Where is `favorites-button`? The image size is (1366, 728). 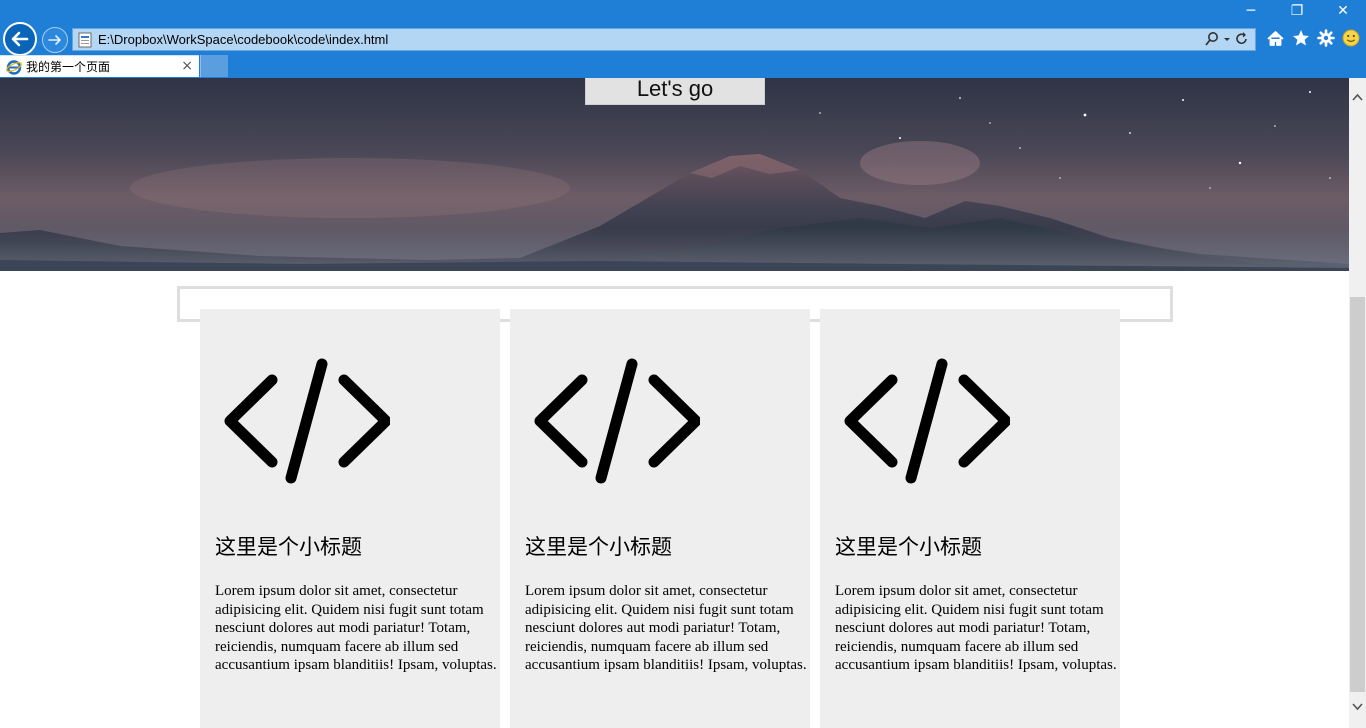 favorites-button is located at coordinates (1300, 38).